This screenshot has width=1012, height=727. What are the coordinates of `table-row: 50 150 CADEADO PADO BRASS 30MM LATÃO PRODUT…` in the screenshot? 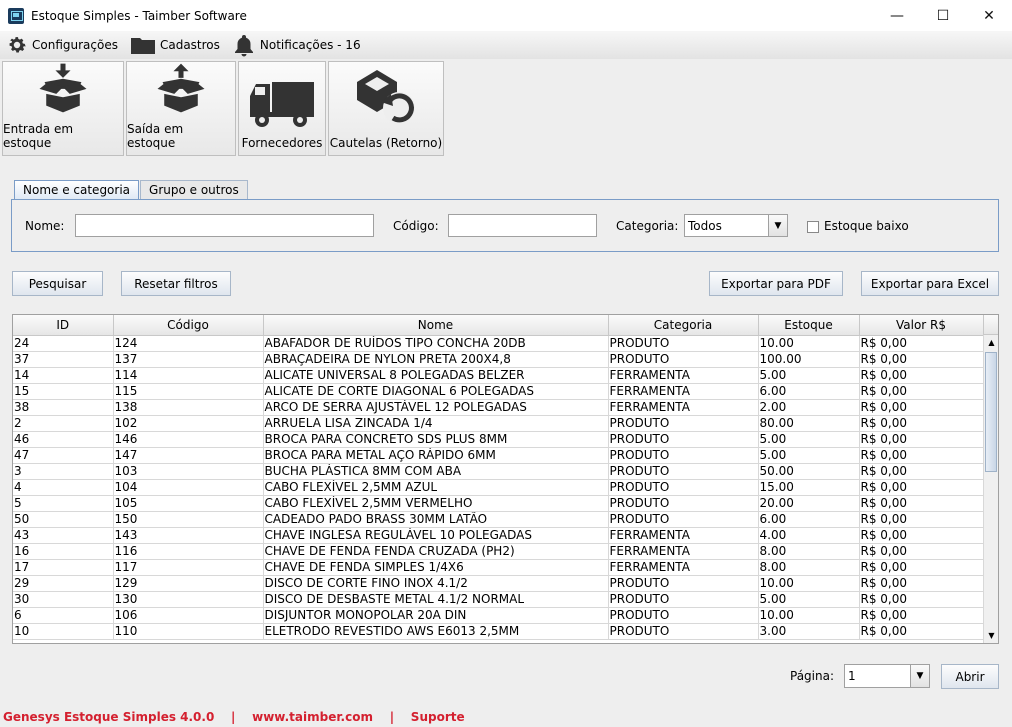 It's located at (498, 519).